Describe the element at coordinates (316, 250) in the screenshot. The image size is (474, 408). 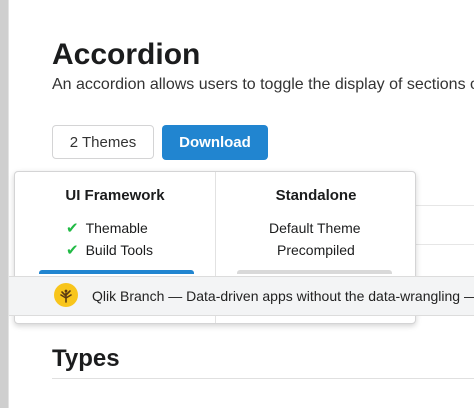
I see `feature-item: Precompiled` at that location.